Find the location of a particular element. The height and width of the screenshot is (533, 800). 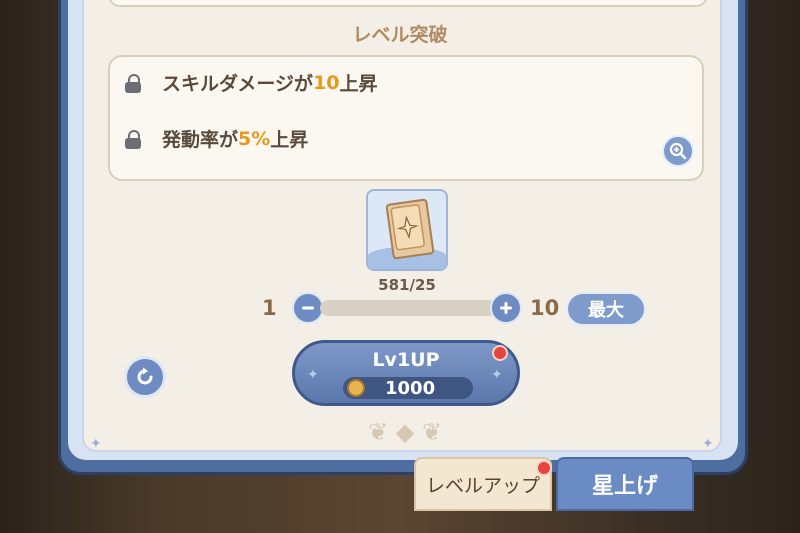

slider-max-label: 10 is located at coordinates (545, 308).